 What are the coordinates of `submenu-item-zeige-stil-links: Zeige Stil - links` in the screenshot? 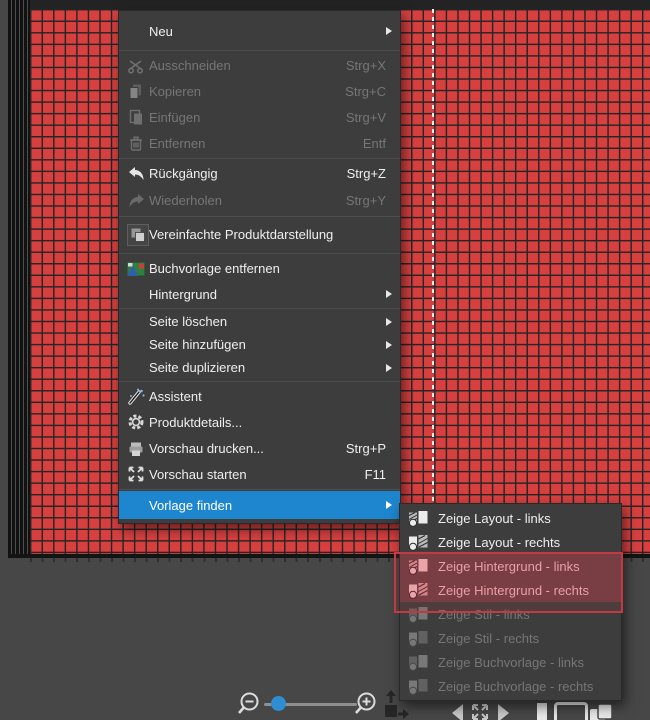 It's located at (510, 614).